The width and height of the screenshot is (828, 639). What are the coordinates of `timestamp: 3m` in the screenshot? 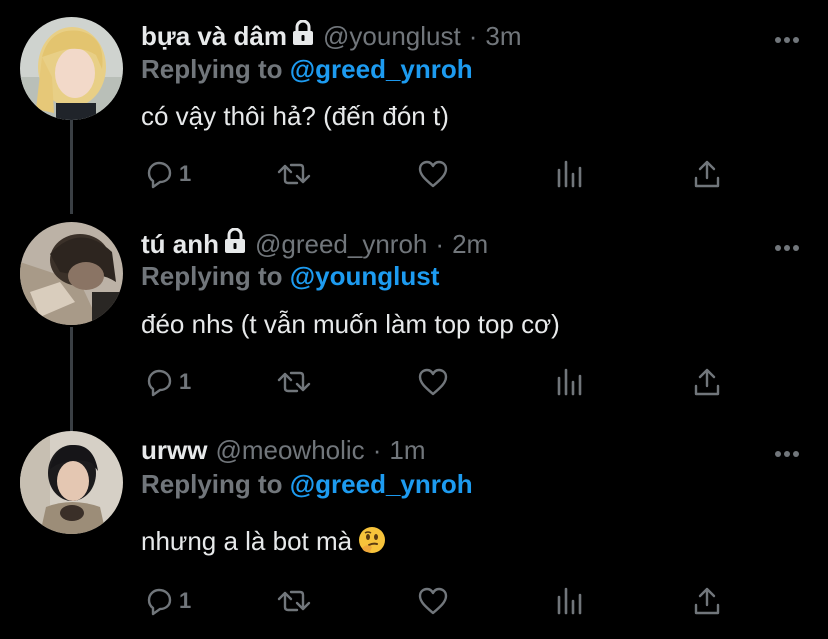 It's located at (503, 36).